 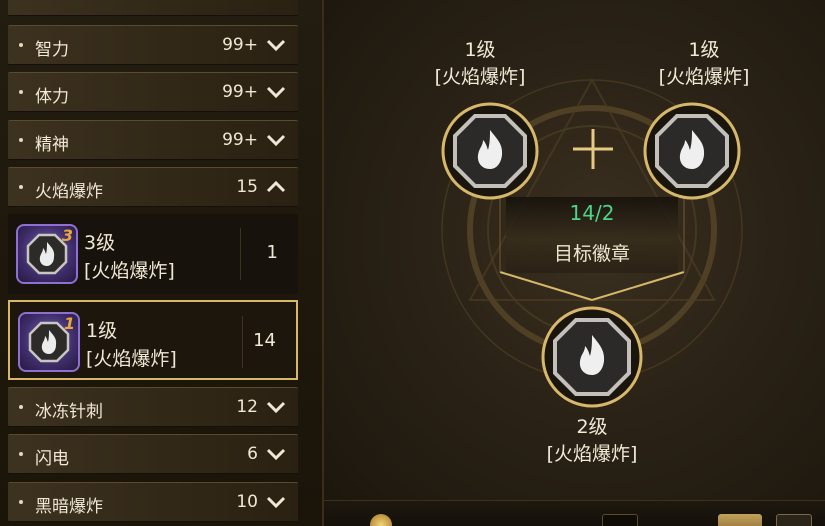 I want to click on category-row-spirit: 精神 99+, so click(x=153, y=140).